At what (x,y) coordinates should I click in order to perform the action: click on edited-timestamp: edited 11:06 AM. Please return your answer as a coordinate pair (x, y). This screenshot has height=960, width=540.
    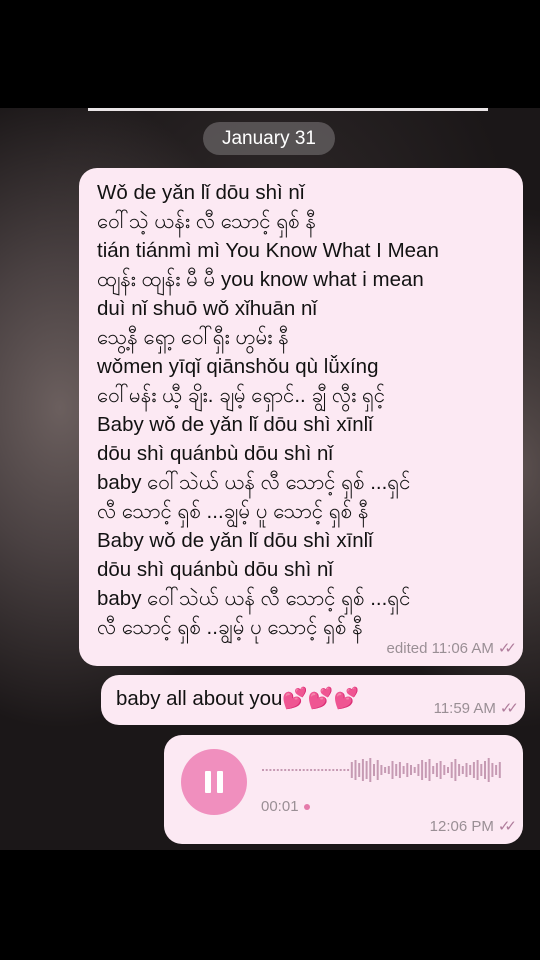
    Looking at the image, I should click on (440, 648).